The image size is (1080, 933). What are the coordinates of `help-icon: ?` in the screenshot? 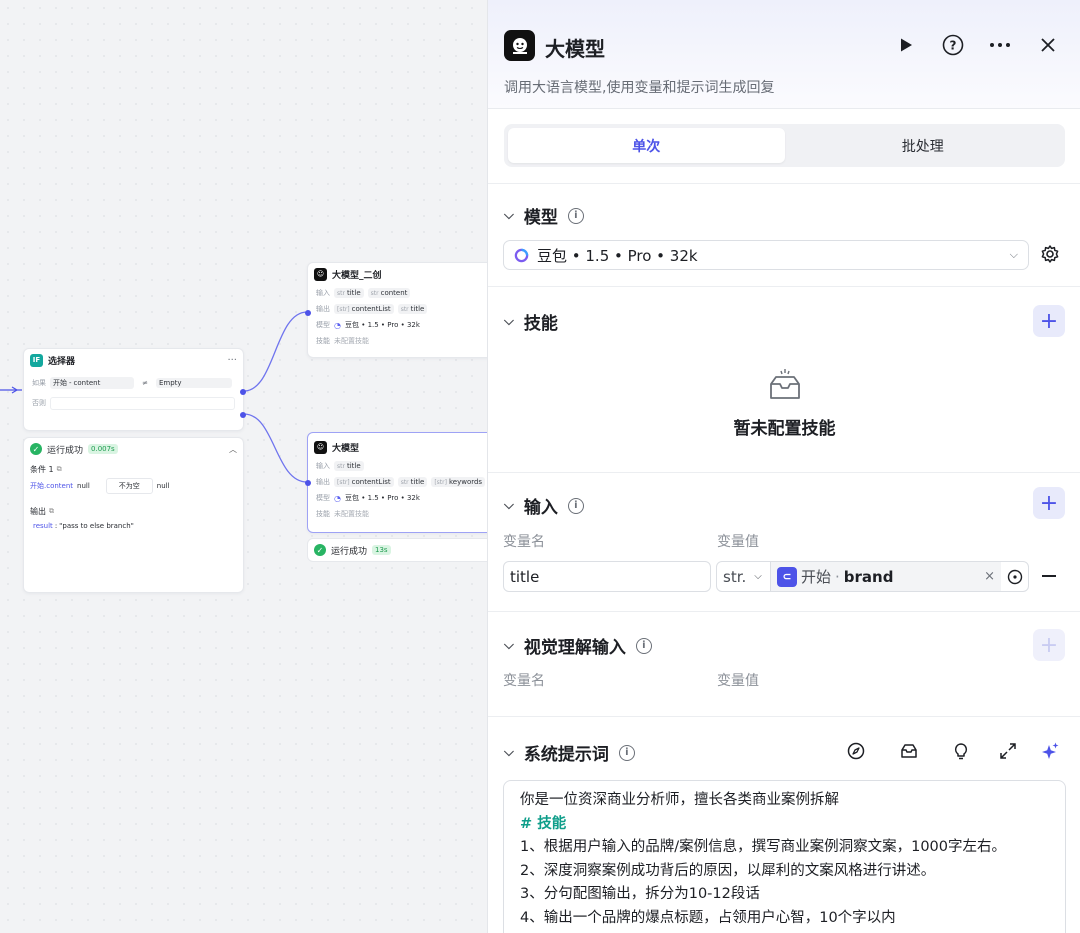 It's located at (953, 45).